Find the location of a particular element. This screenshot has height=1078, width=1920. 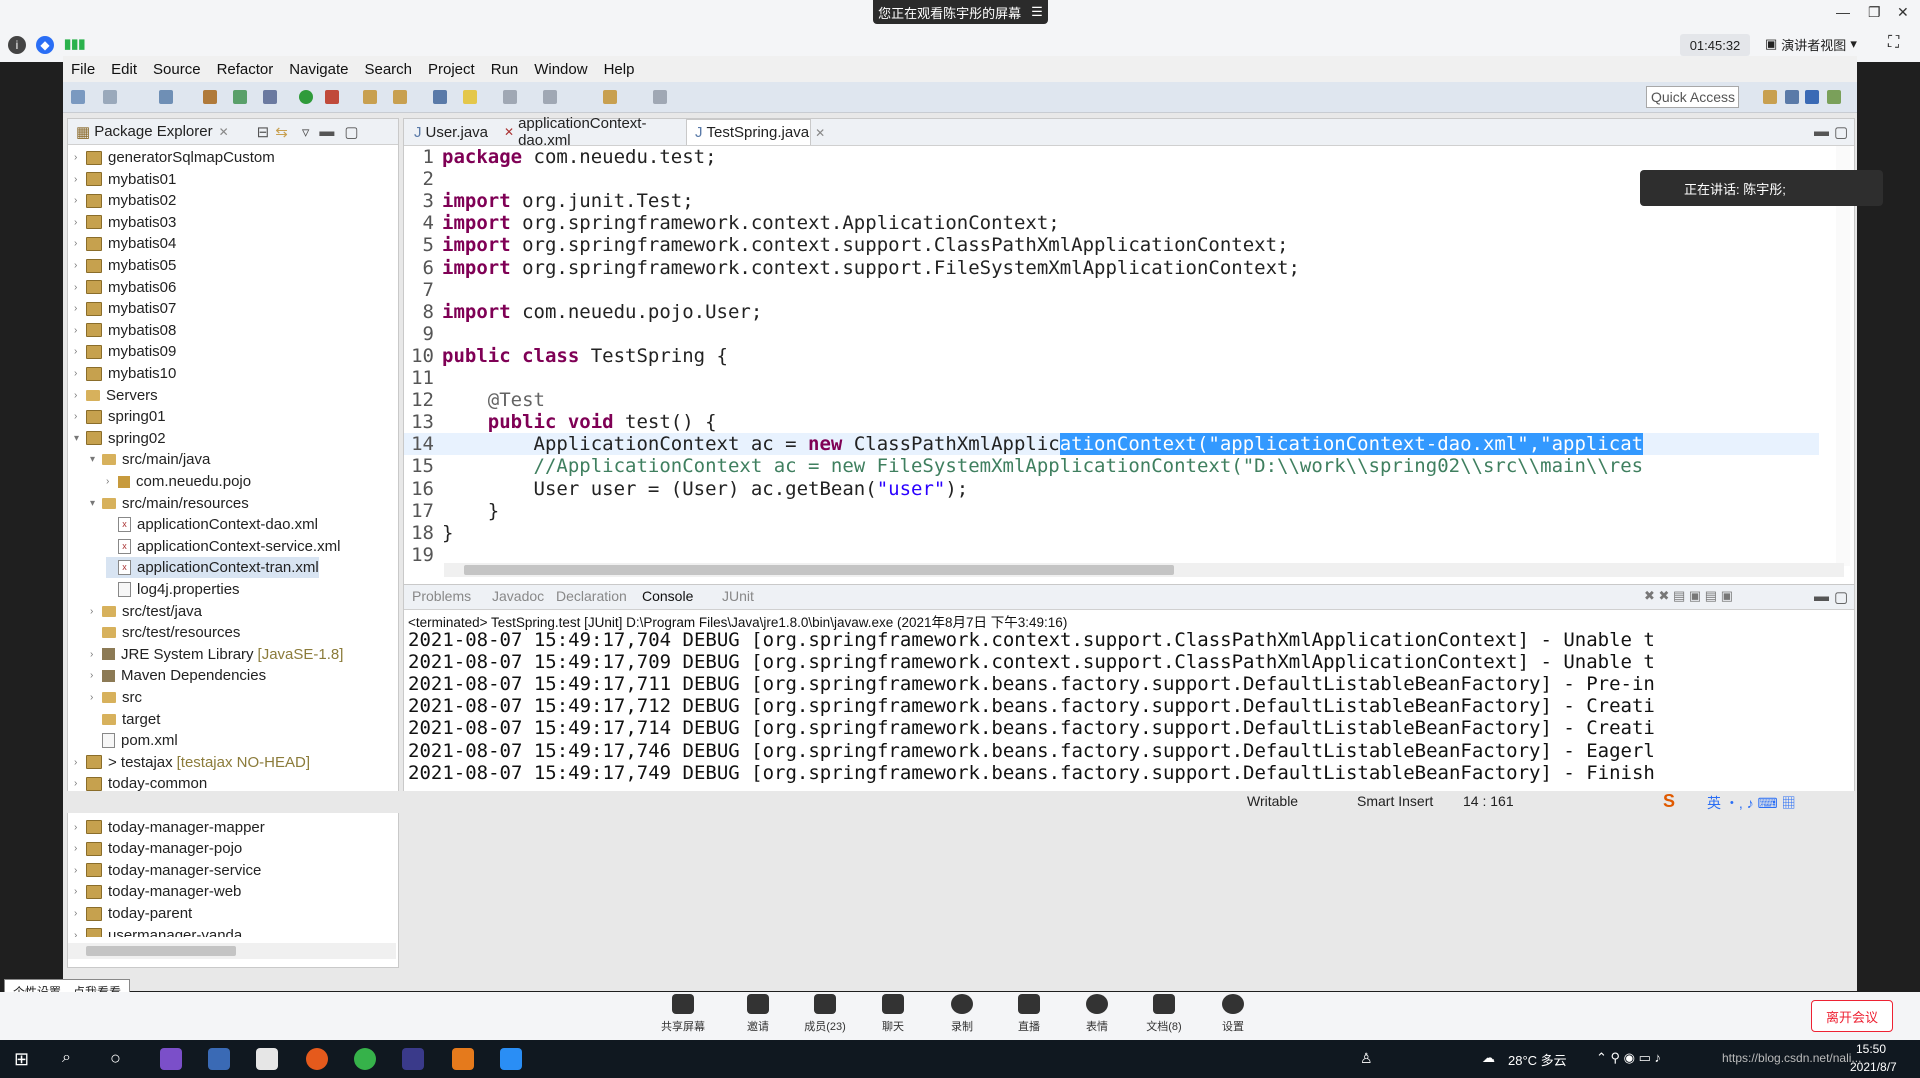

format-icon is located at coordinates (550, 97).